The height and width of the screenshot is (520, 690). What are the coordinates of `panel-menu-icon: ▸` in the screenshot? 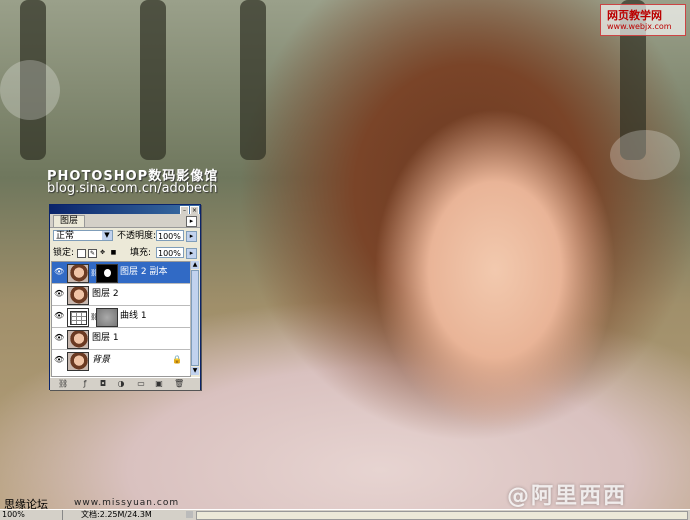 It's located at (191, 221).